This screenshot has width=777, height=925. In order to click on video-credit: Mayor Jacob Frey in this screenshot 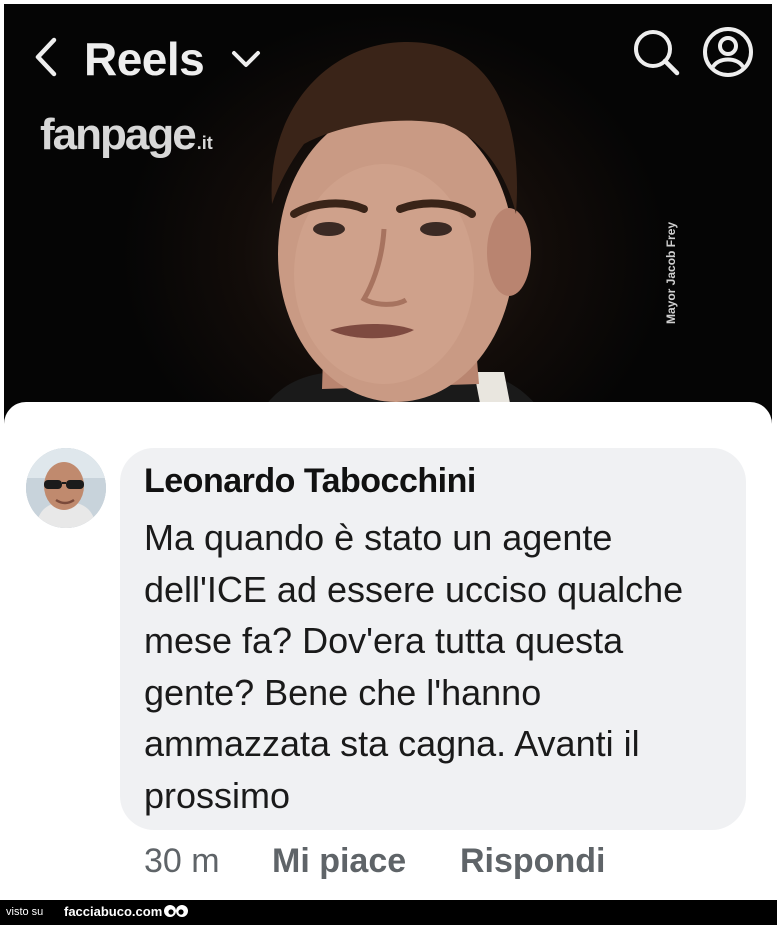, I will do `click(671, 272)`.